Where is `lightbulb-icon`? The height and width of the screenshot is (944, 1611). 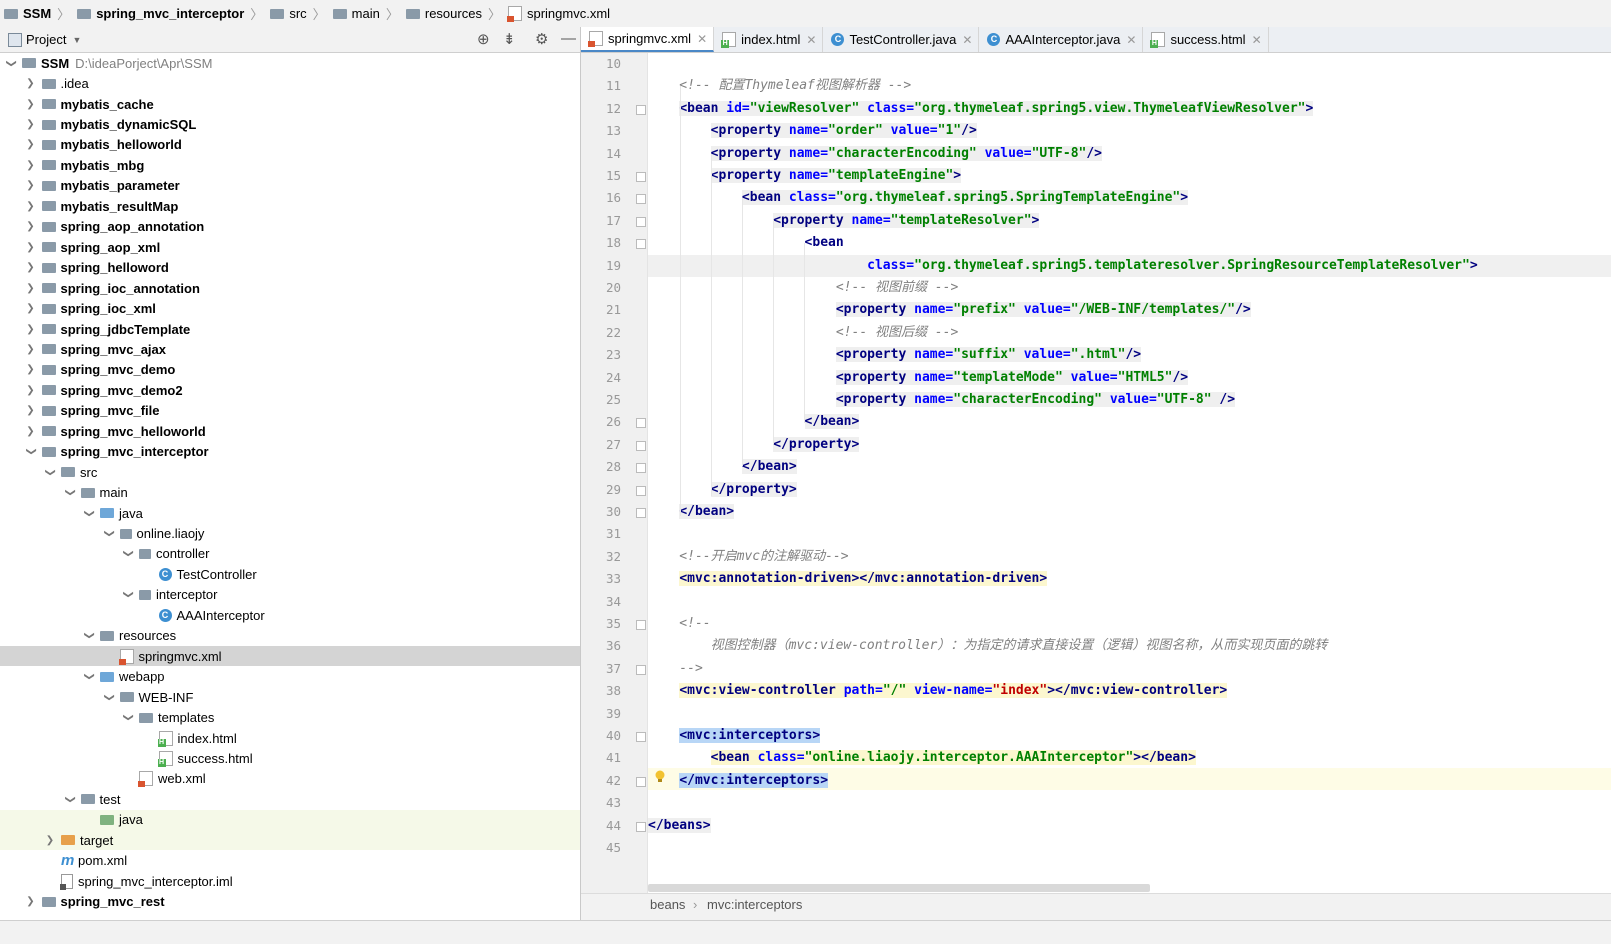 lightbulb-icon is located at coordinates (660, 777).